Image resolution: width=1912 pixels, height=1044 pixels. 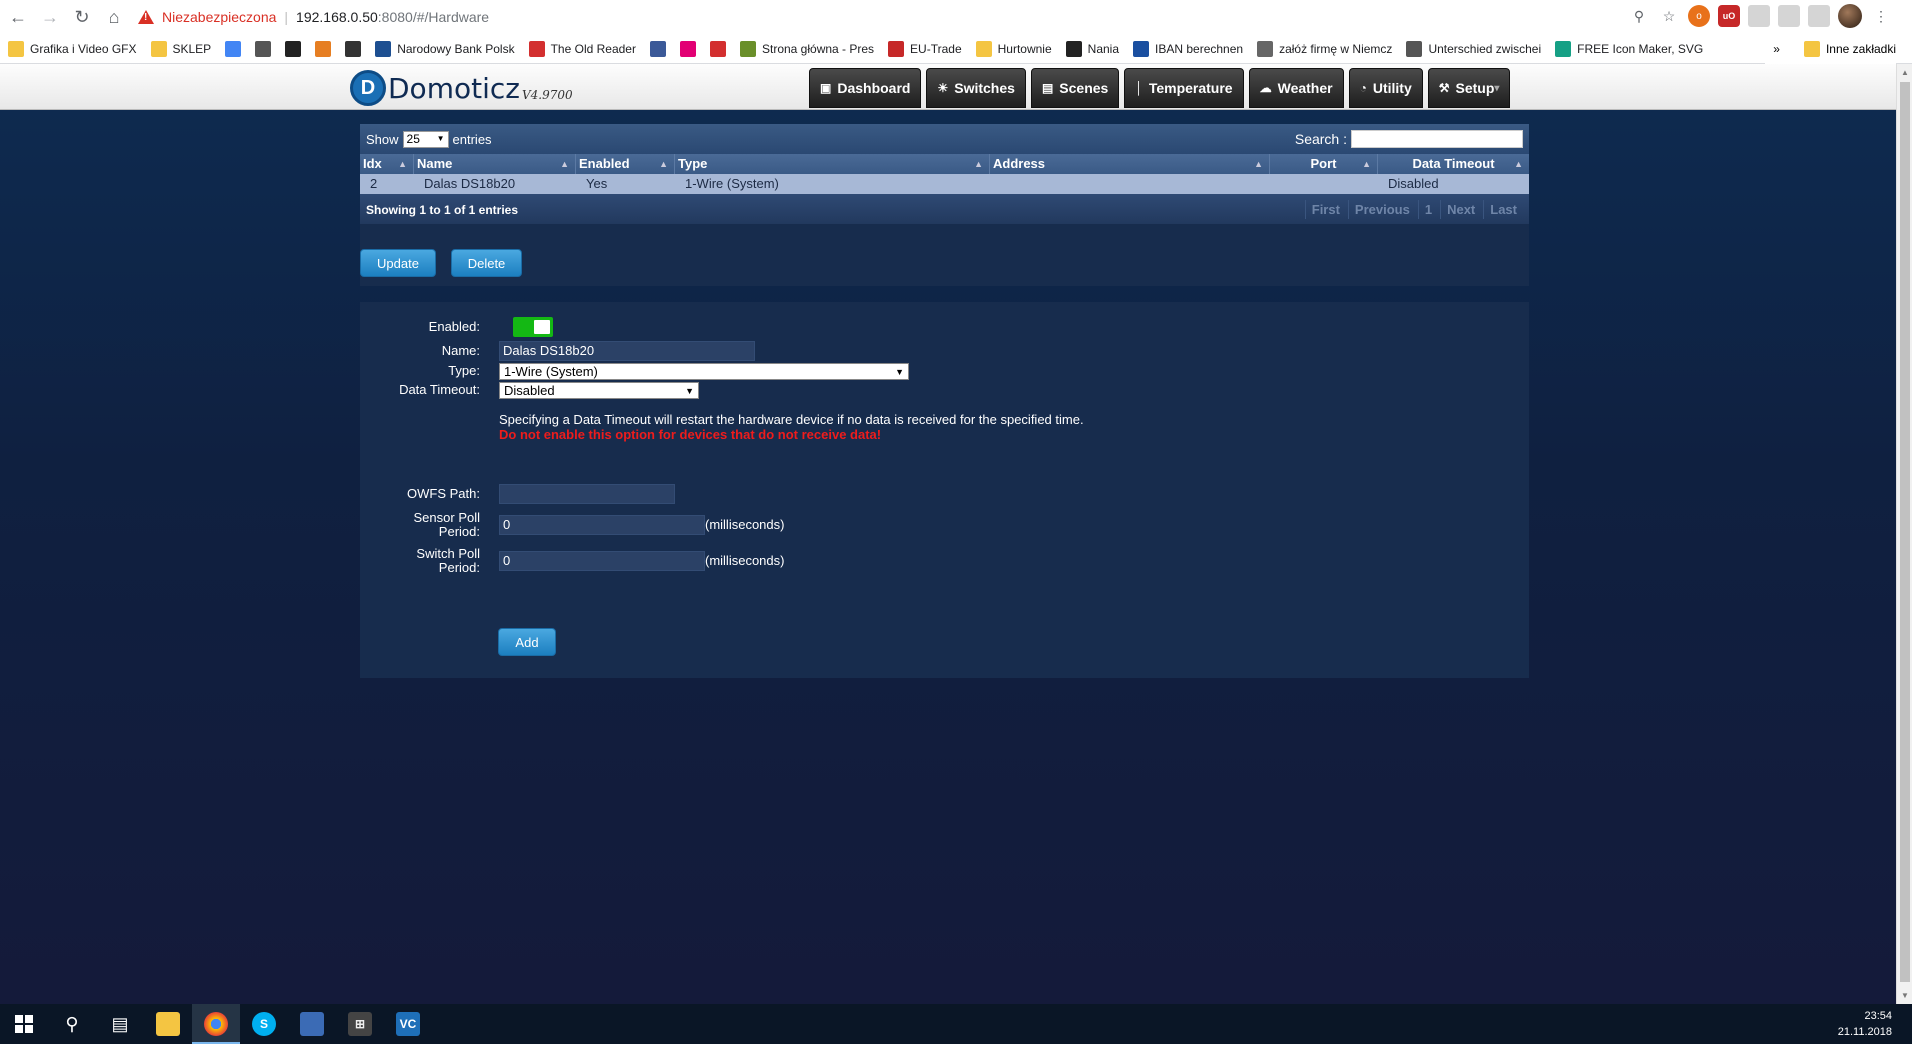 What do you see at coordinates (312, 1024) in the screenshot?
I see `network-app-icon` at bounding box center [312, 1024].